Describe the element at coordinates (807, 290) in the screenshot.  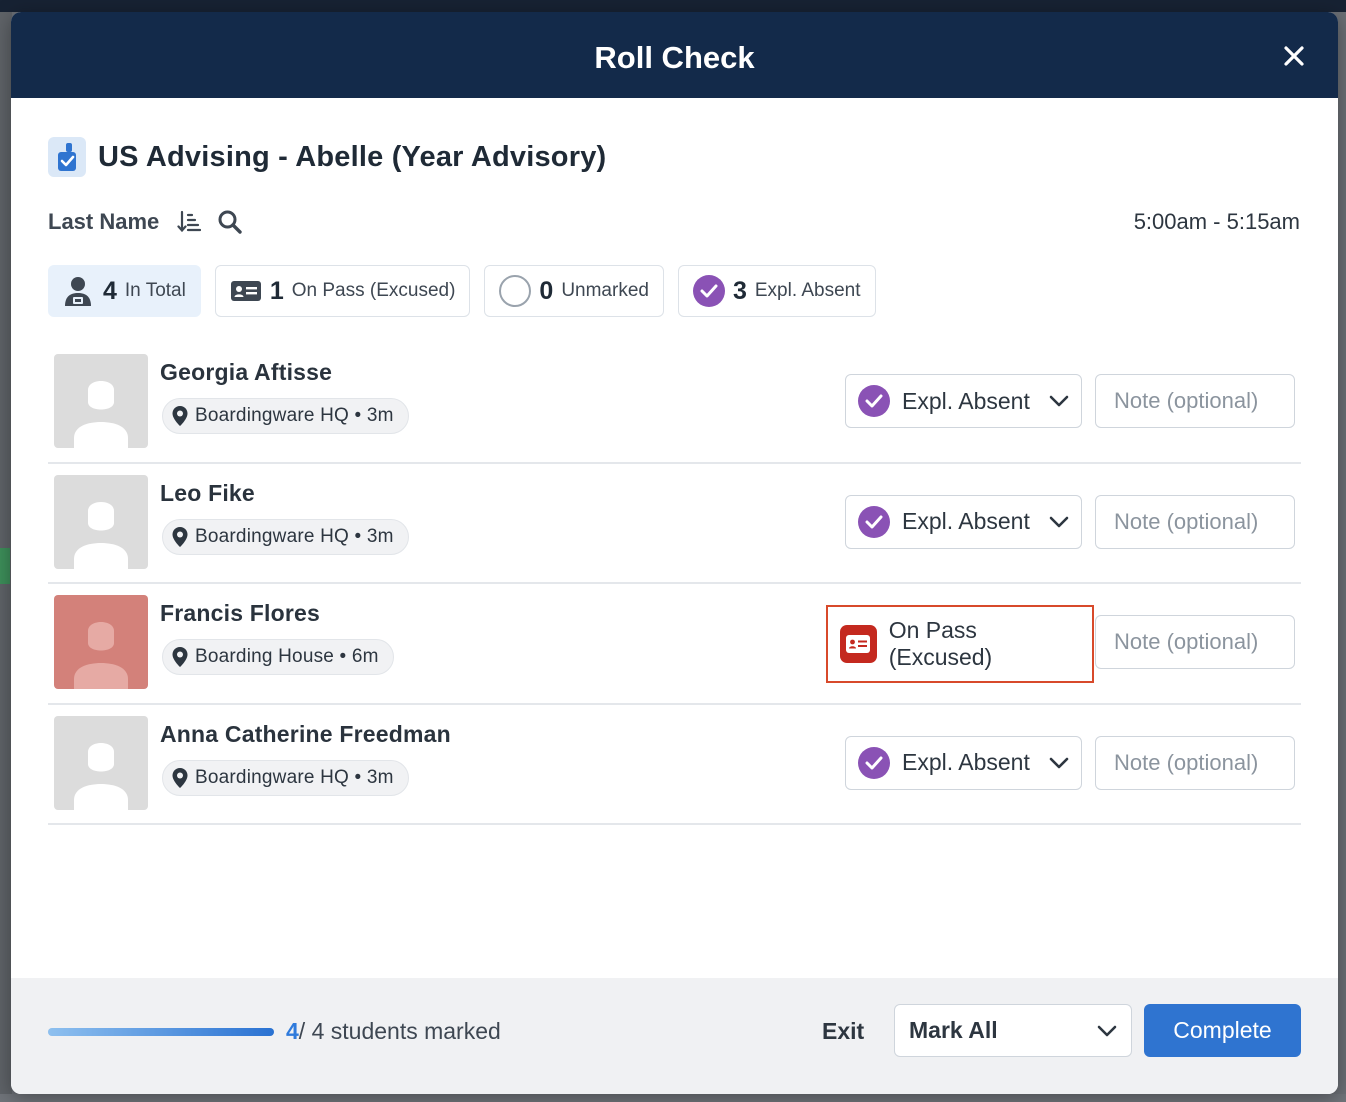
I see `chip-label: Expl. Absent` at that location.